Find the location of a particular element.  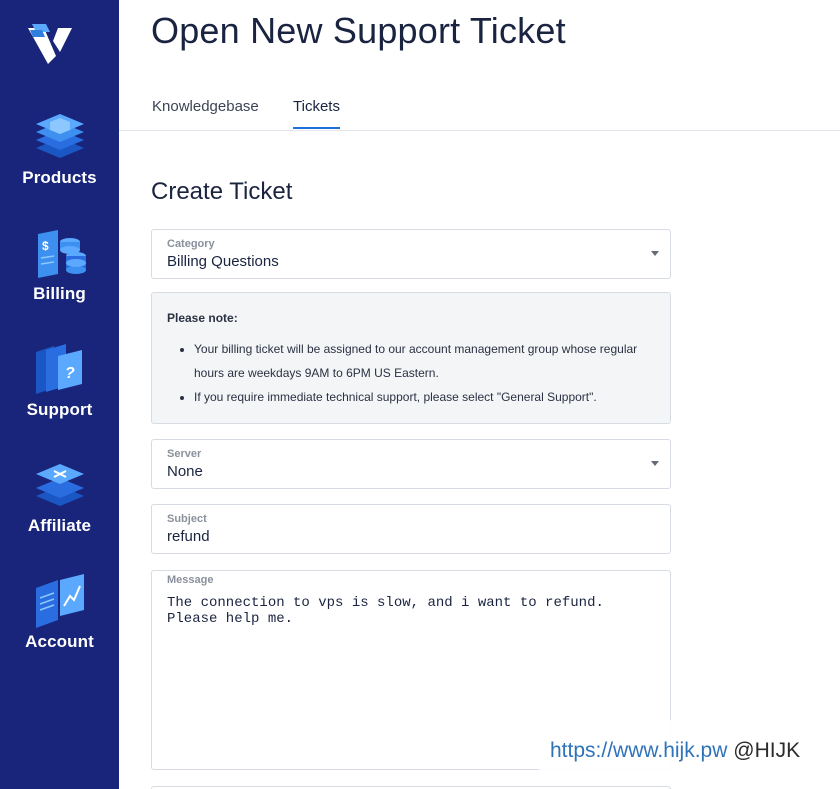

vultr-logo-icon is located at coordinates (51, 44).